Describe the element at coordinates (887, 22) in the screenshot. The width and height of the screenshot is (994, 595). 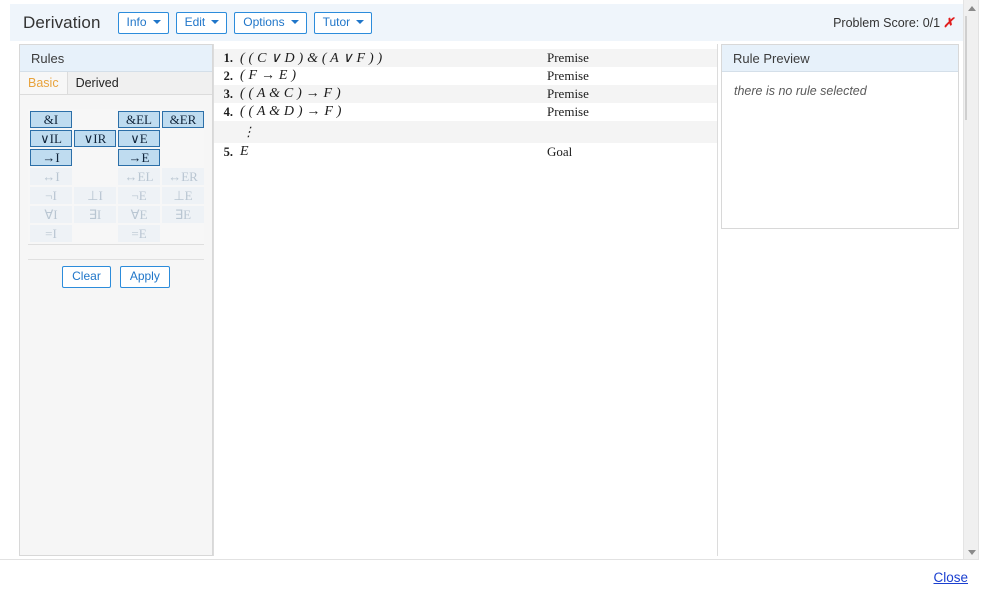
I see `problem-score-label: Problem Score: 0/1` at that location.